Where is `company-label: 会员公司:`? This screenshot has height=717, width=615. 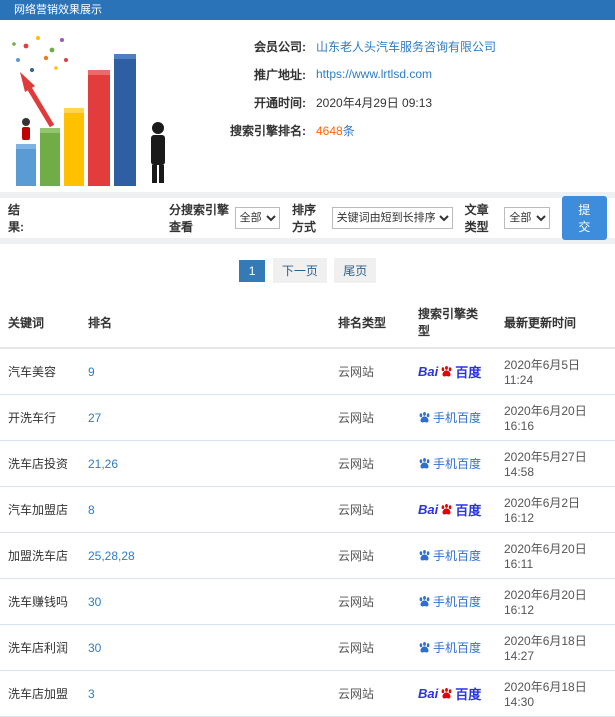 company-label: 会员公司: is located at coordinates (280, 46).